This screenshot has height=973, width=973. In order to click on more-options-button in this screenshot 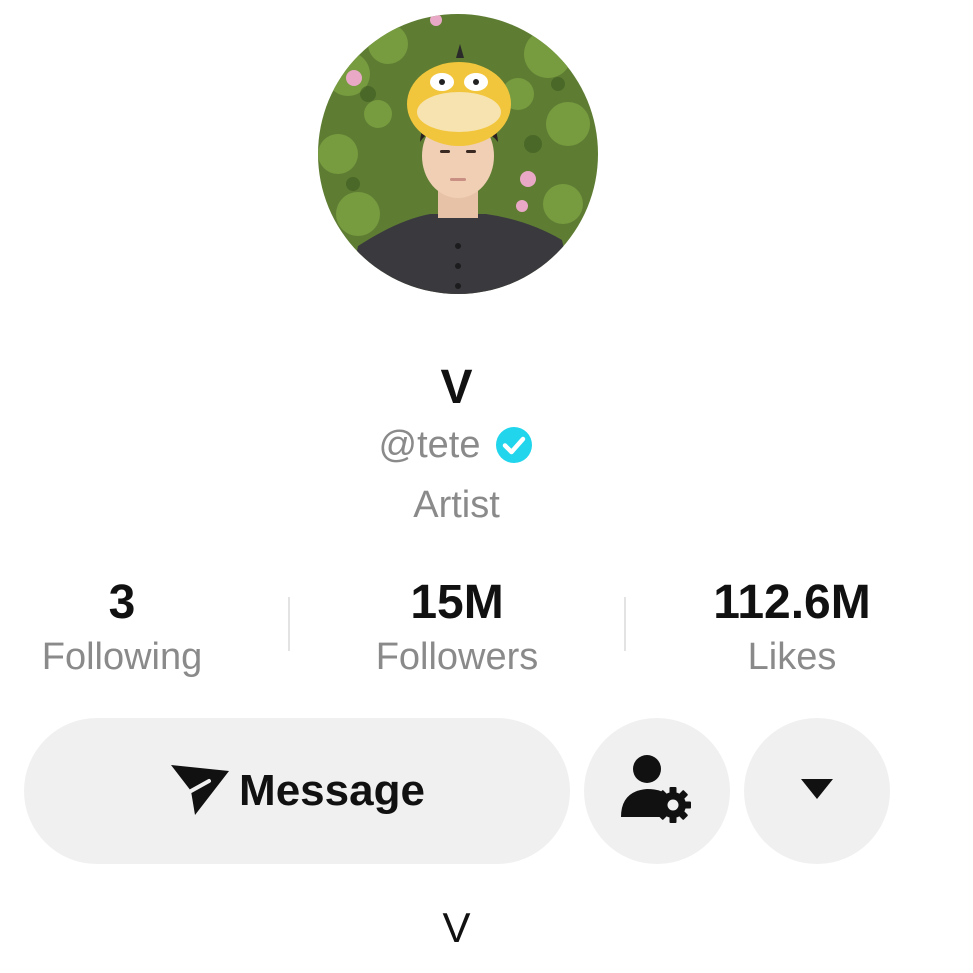, I will do `click(817, 791)`.